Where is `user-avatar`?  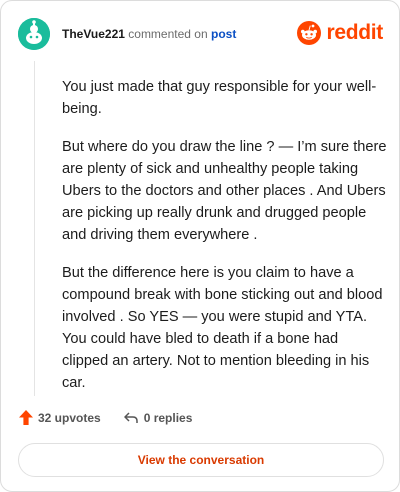
user-avatar is located at coordinates (34, 34).